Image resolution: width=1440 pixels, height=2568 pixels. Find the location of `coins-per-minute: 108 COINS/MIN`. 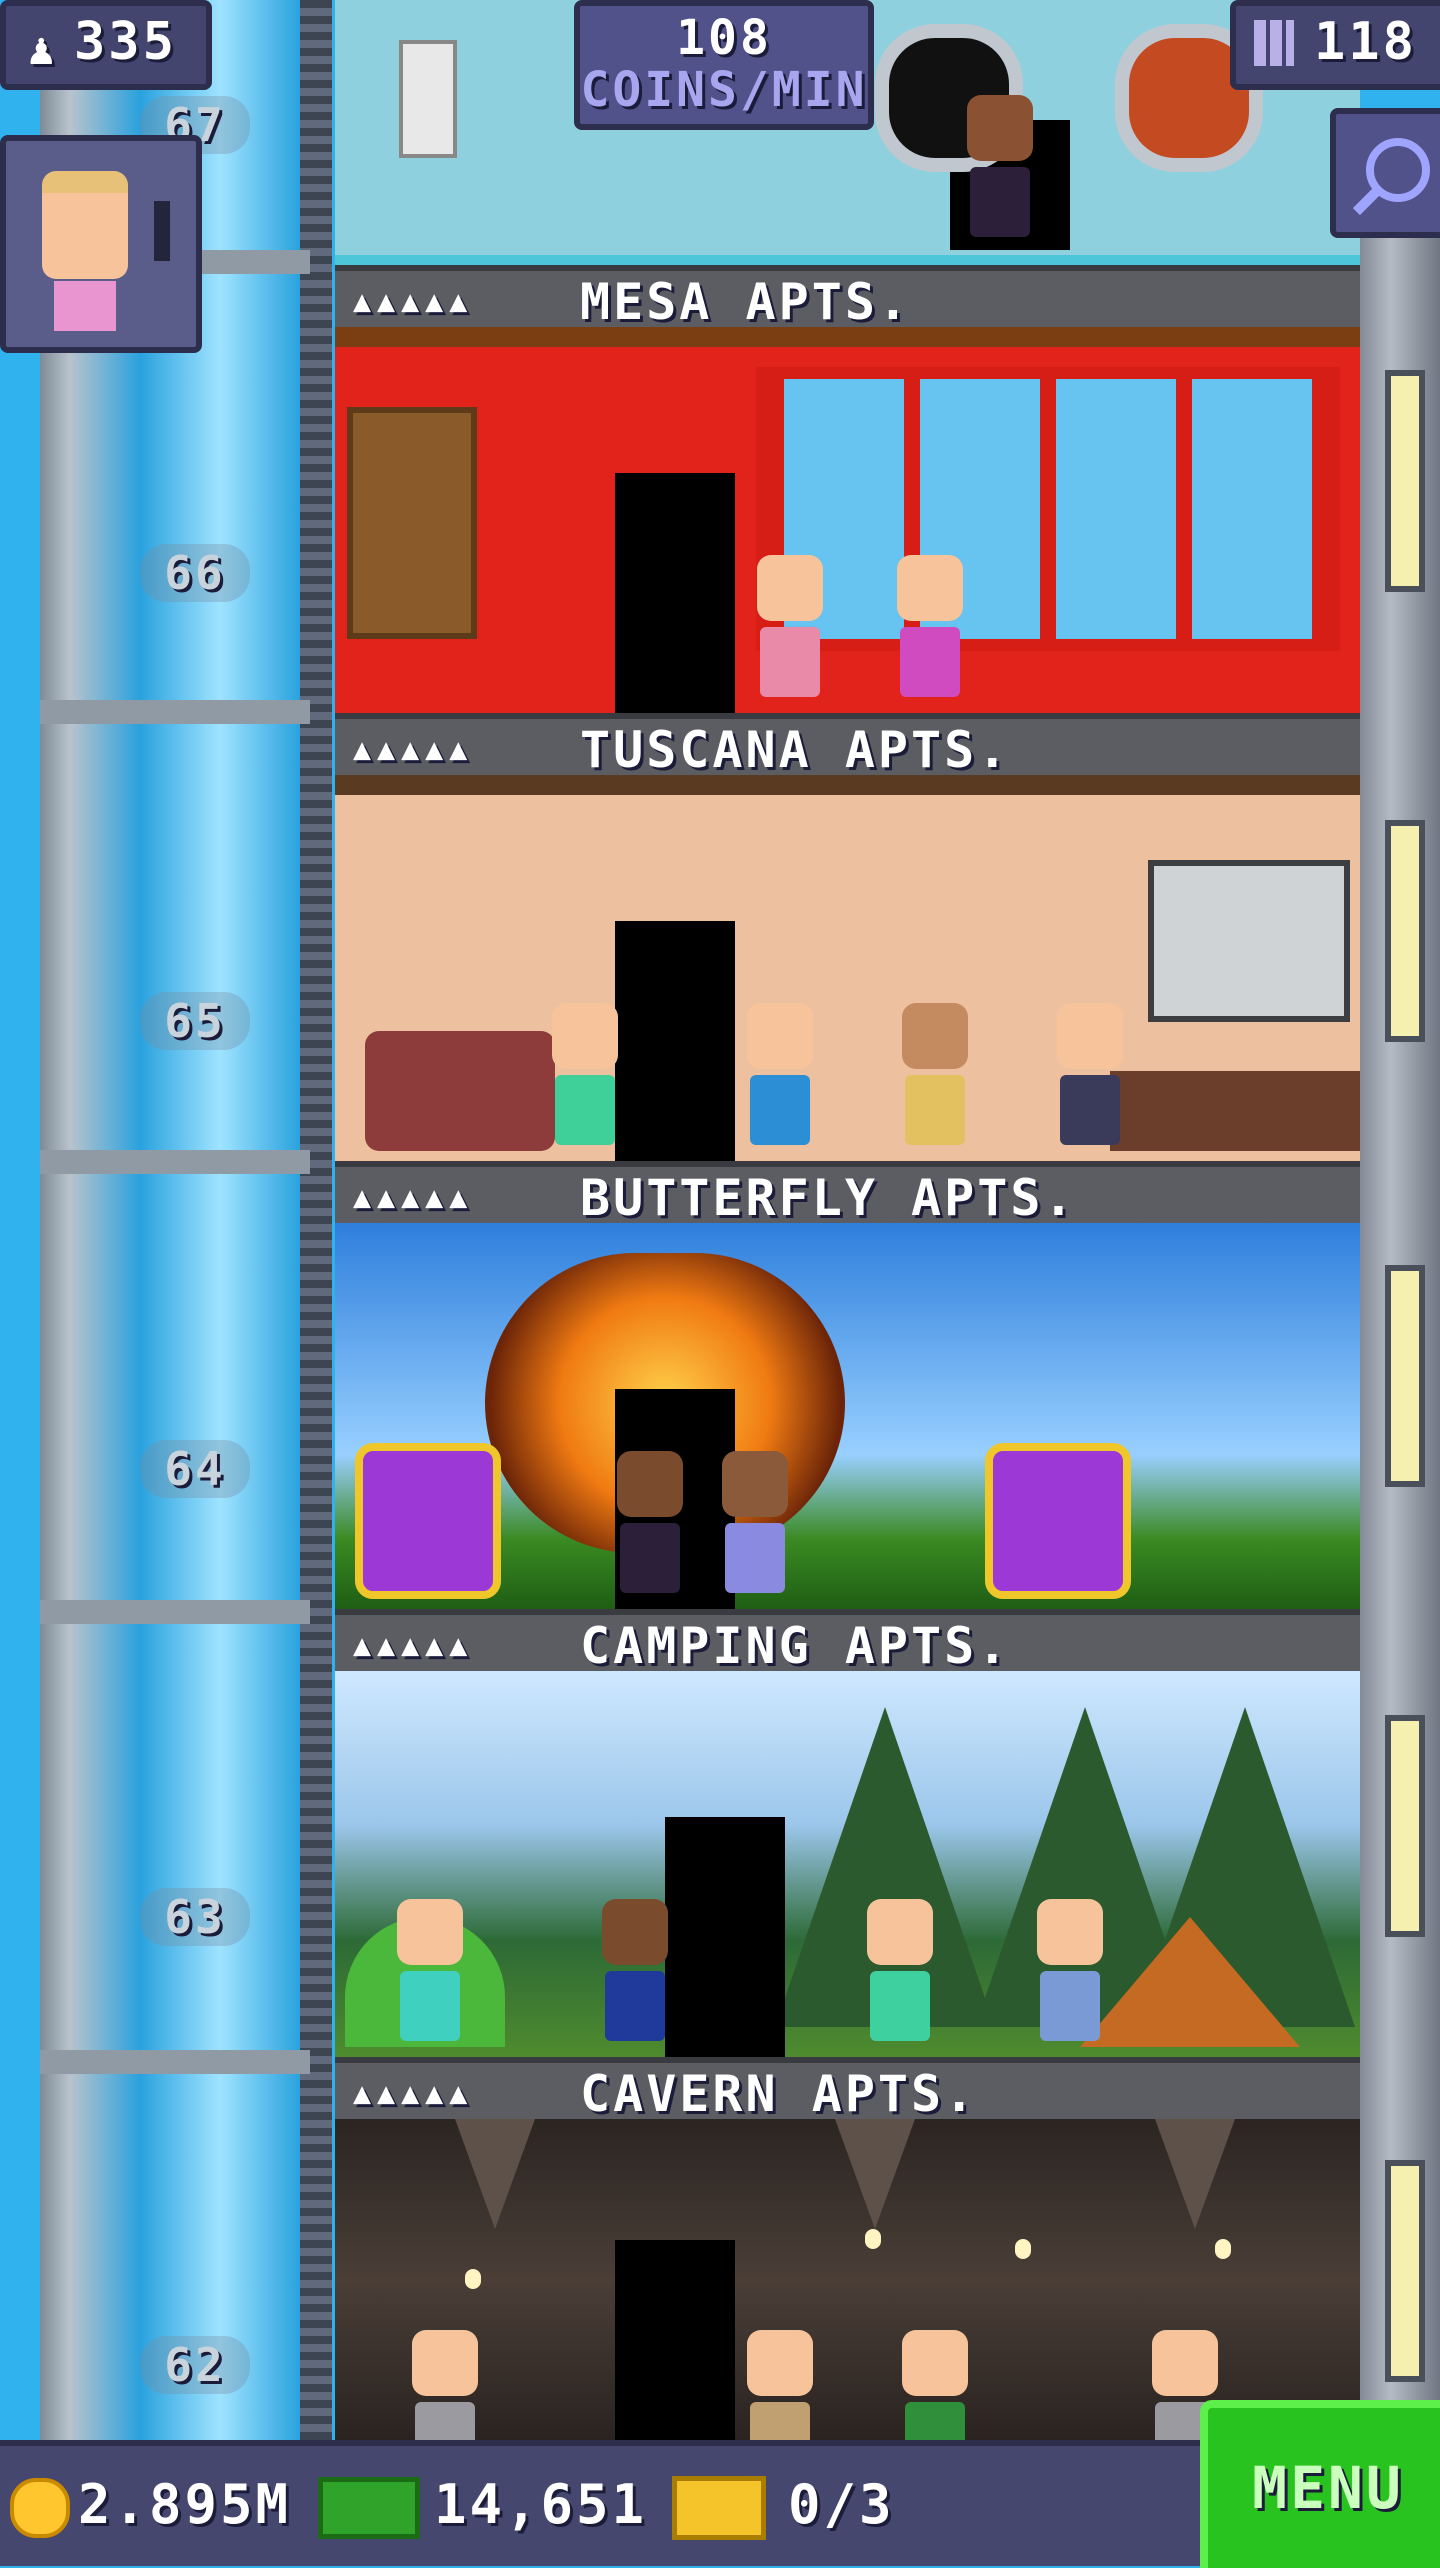

coins-per-minute: 108 COINS/MIN is located at coordinates (724, 65).